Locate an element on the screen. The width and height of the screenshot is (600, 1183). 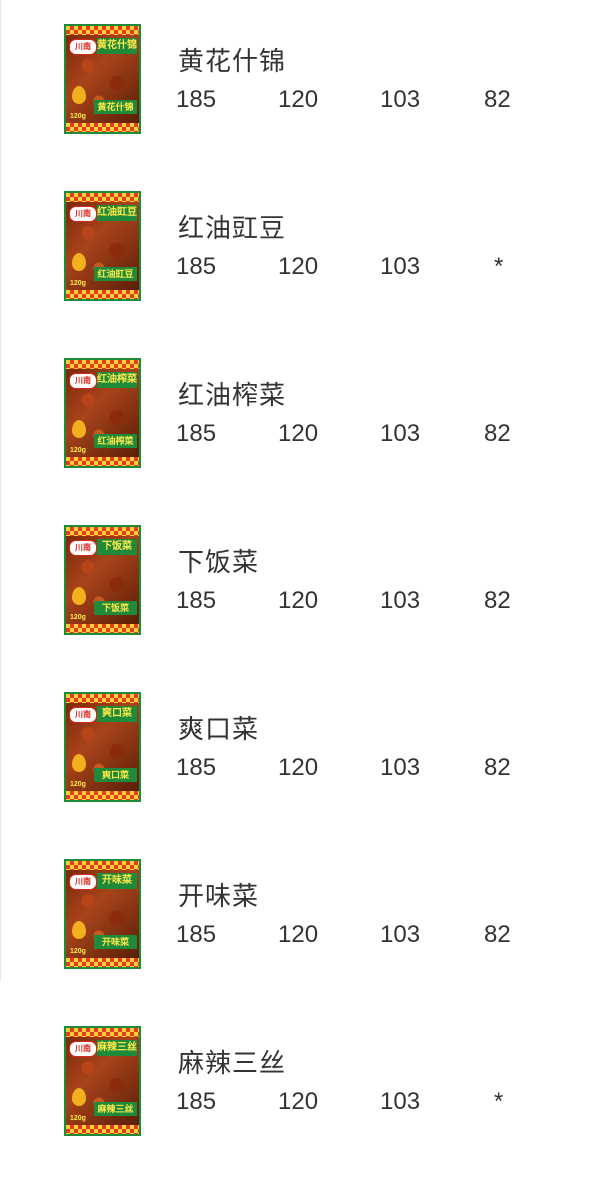
product-name: 红油豇豆 is located at coordinates (232, 228).